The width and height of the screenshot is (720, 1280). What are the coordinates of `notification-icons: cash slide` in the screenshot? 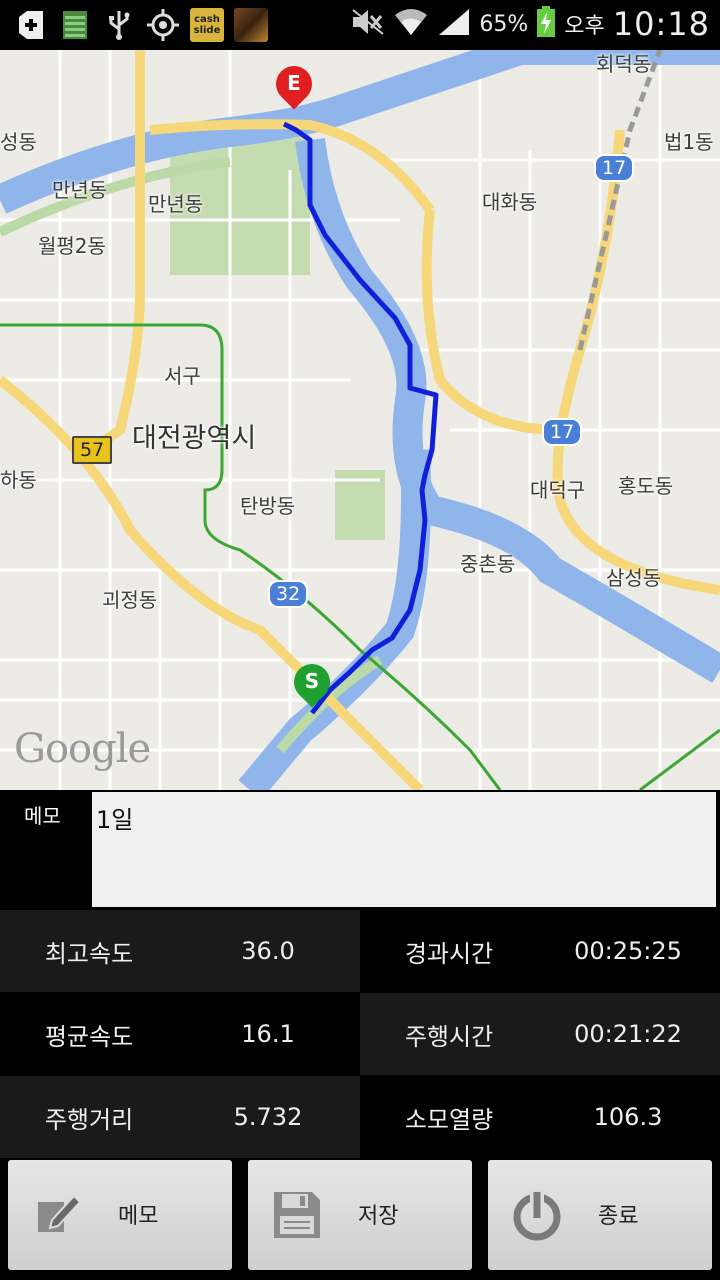 It's located at (141, 25).